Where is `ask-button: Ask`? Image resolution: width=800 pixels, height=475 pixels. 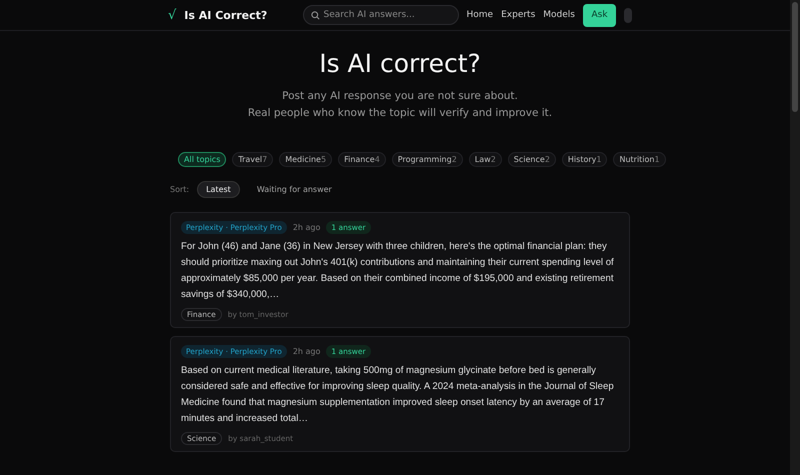 ask-button: Ask is located at coordinates (599, 15).